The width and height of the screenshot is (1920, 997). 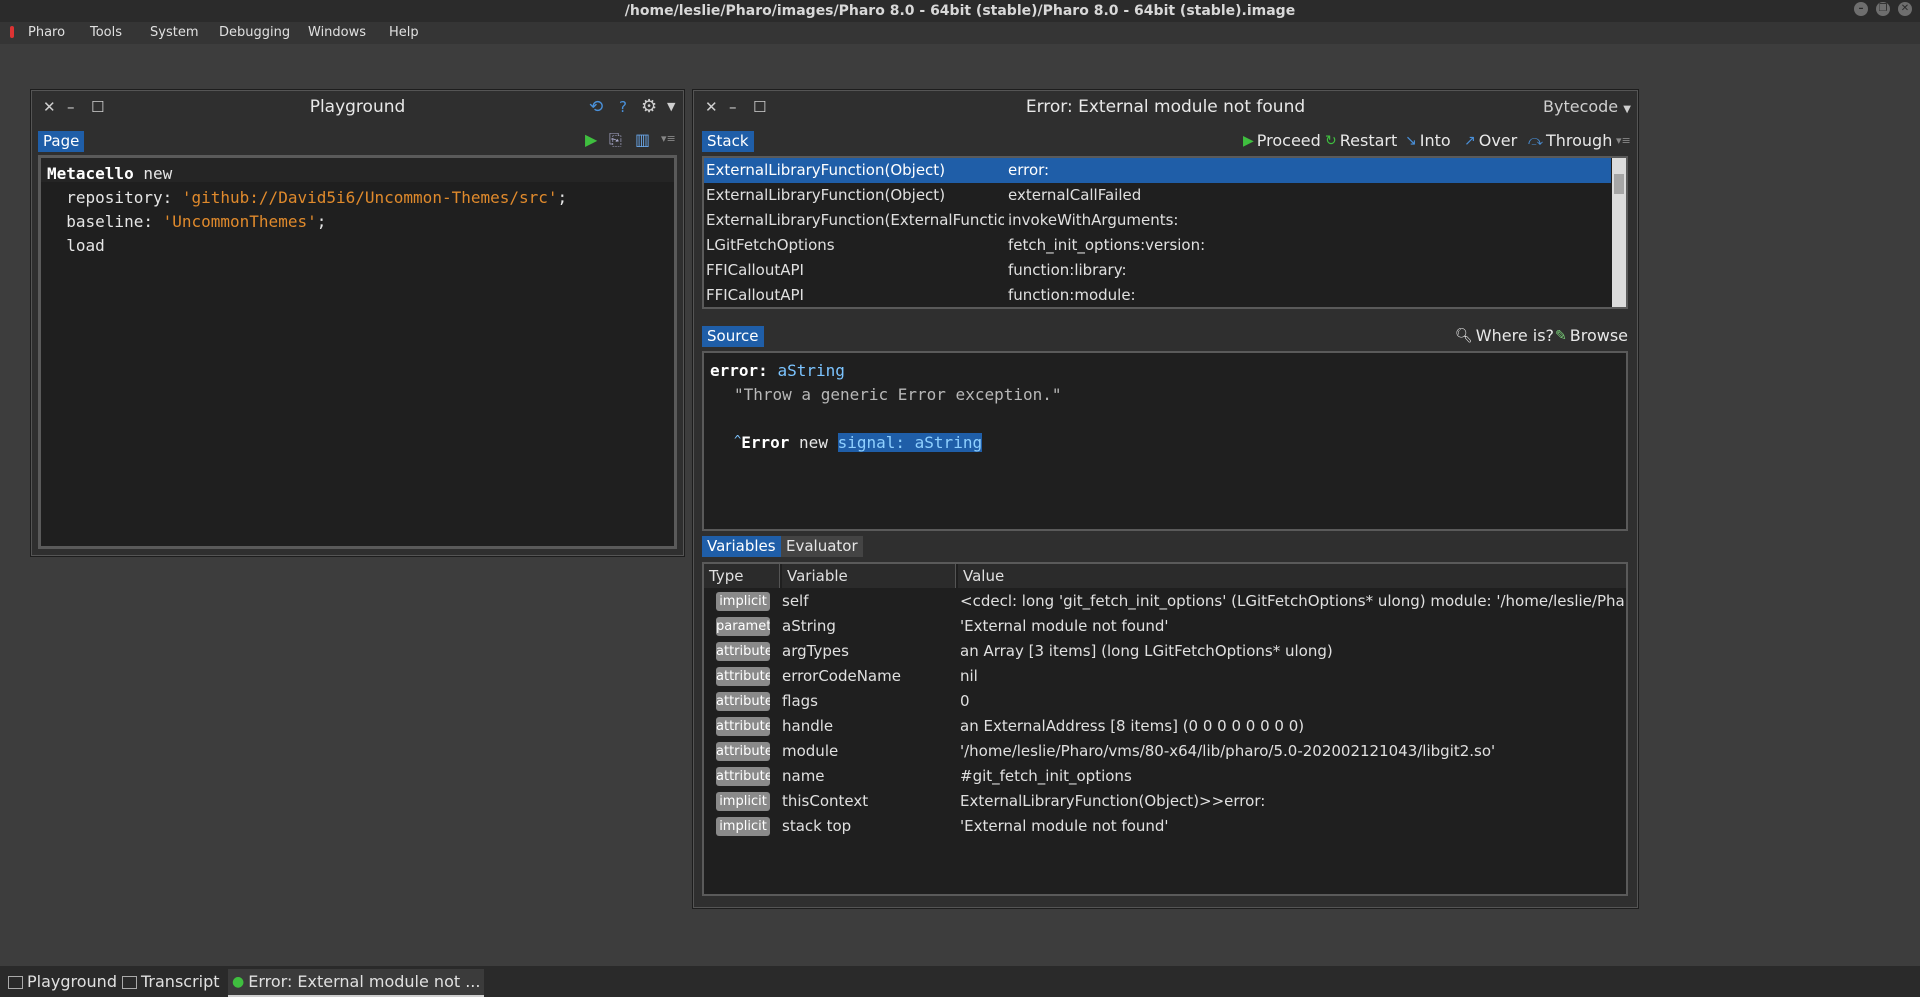 What do you see at coordinates (815, 651) in the screenshot?
I see `variable-name: argTypes` at bounding box center [815, 651].